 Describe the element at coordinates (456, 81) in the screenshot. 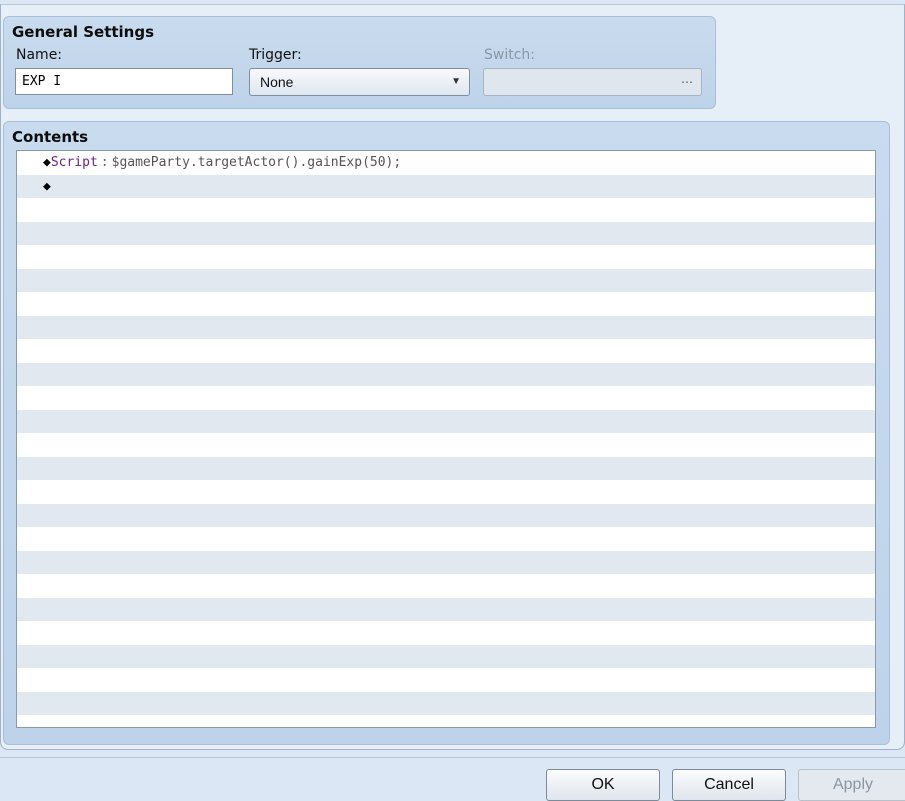

I see `dropdown-arrow-icon: ▼` at that location.